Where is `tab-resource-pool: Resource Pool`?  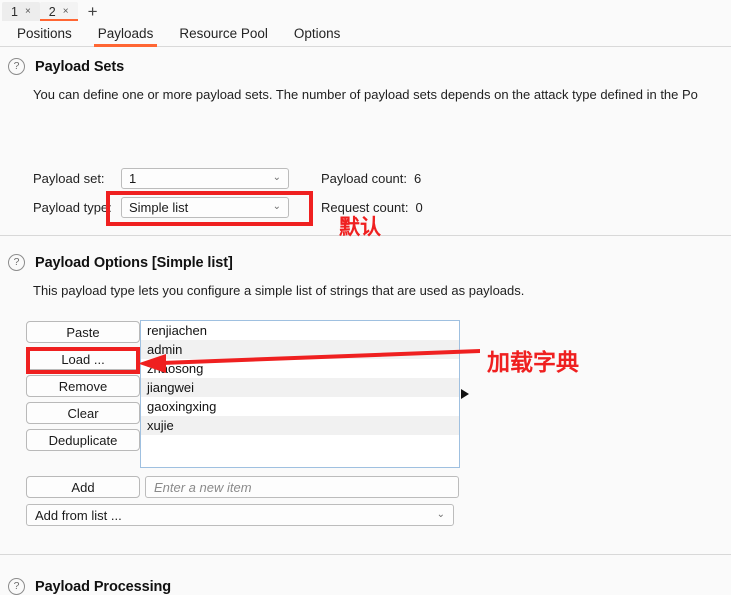 tab-resource-pool: Resource Pool is located at coordinates (223, 34).